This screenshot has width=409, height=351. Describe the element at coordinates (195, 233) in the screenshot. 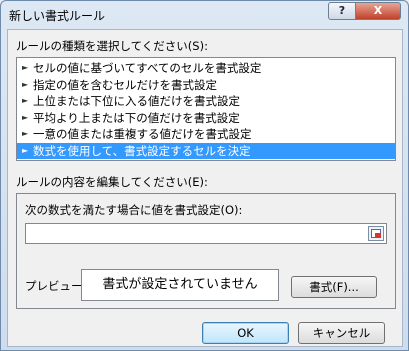

I see `formula-input` at that location.